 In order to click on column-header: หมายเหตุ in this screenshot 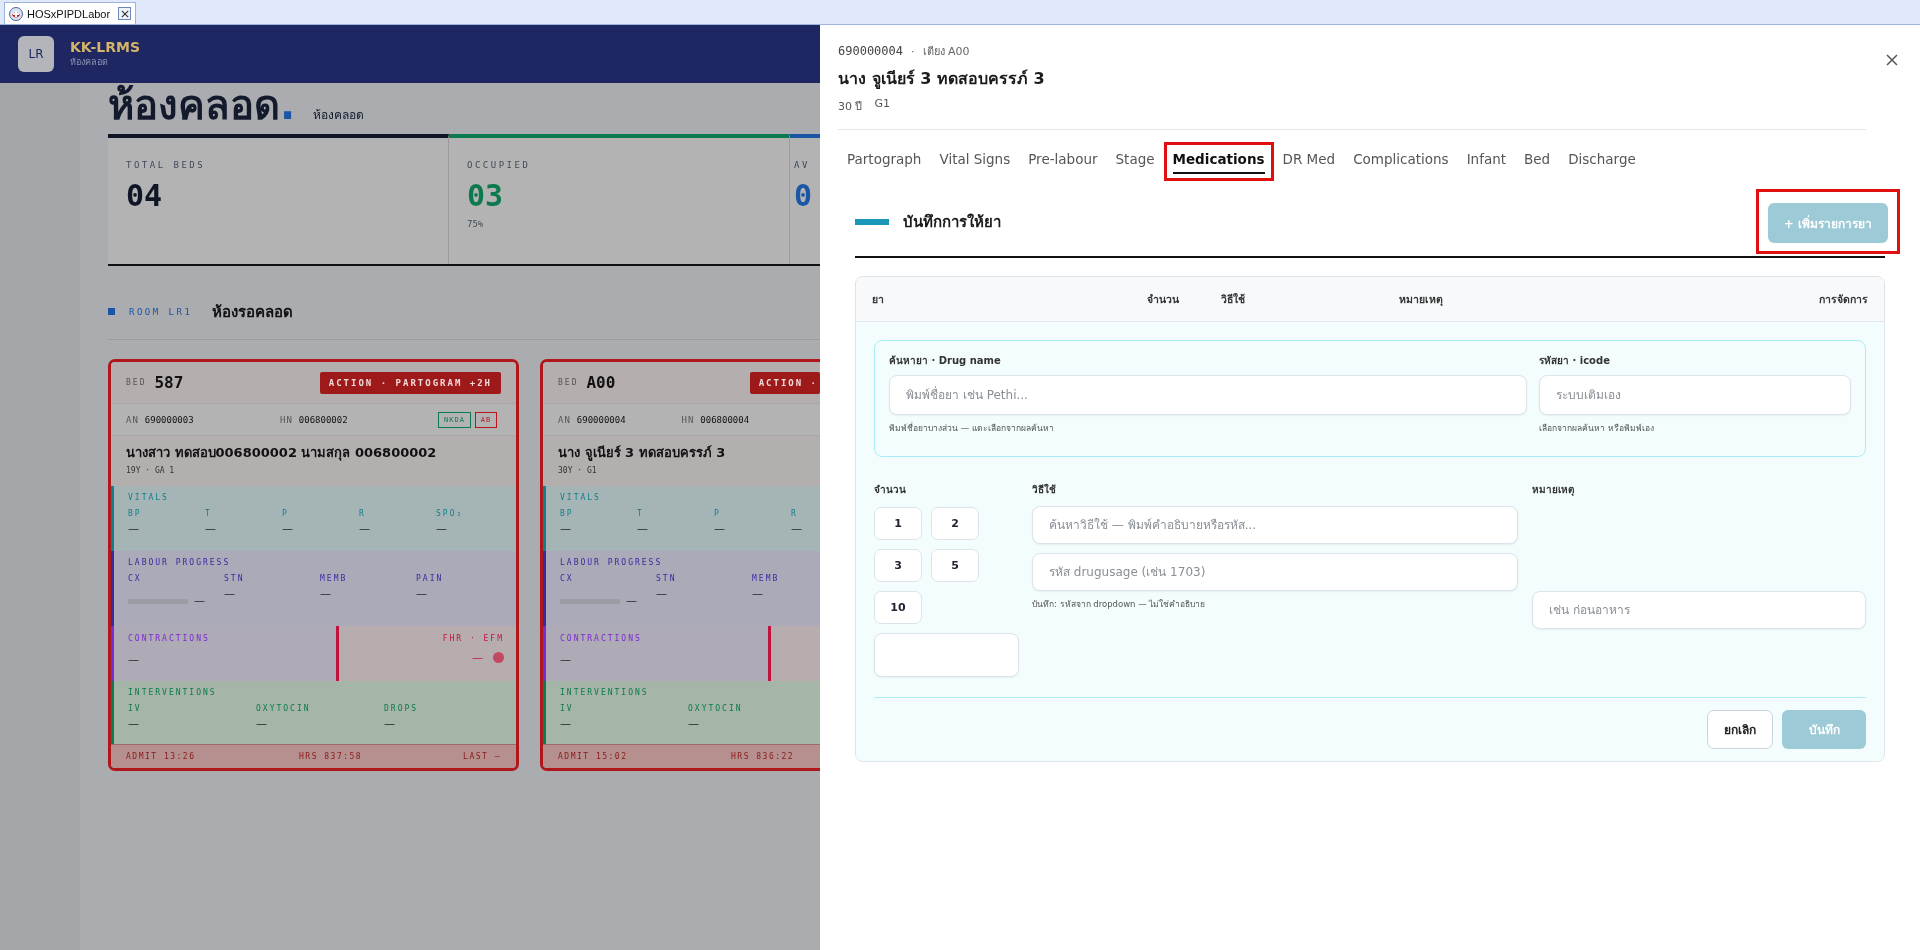, I will do `click(1421, 299)`.